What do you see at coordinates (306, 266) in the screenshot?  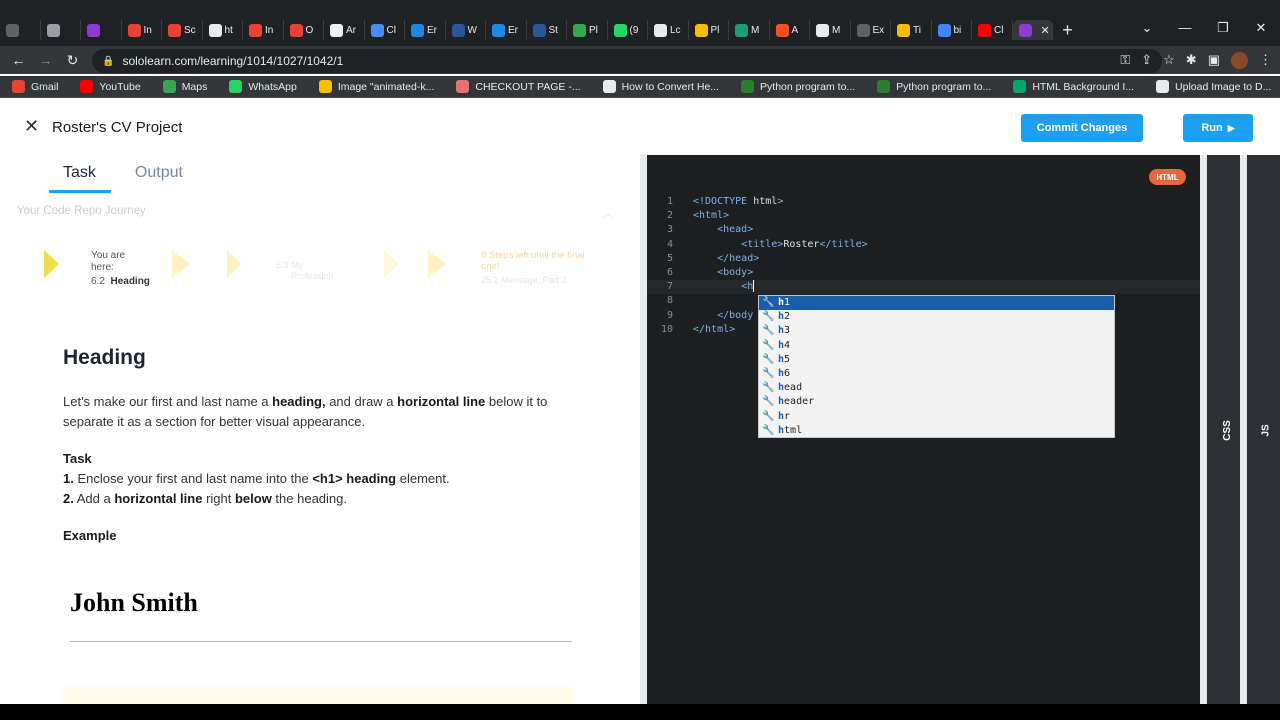 I see `next-step: 6.3 My Profession` at bounding box center [306, 266].